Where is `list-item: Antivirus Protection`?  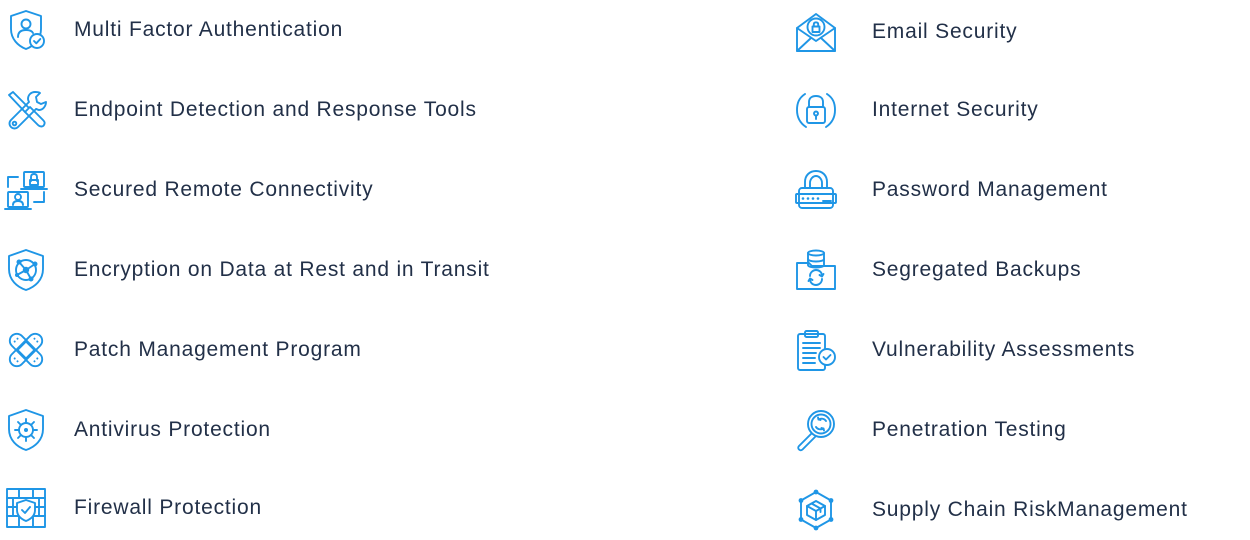
list-item: Antivirus Protection is located at coordinates (135, 430).